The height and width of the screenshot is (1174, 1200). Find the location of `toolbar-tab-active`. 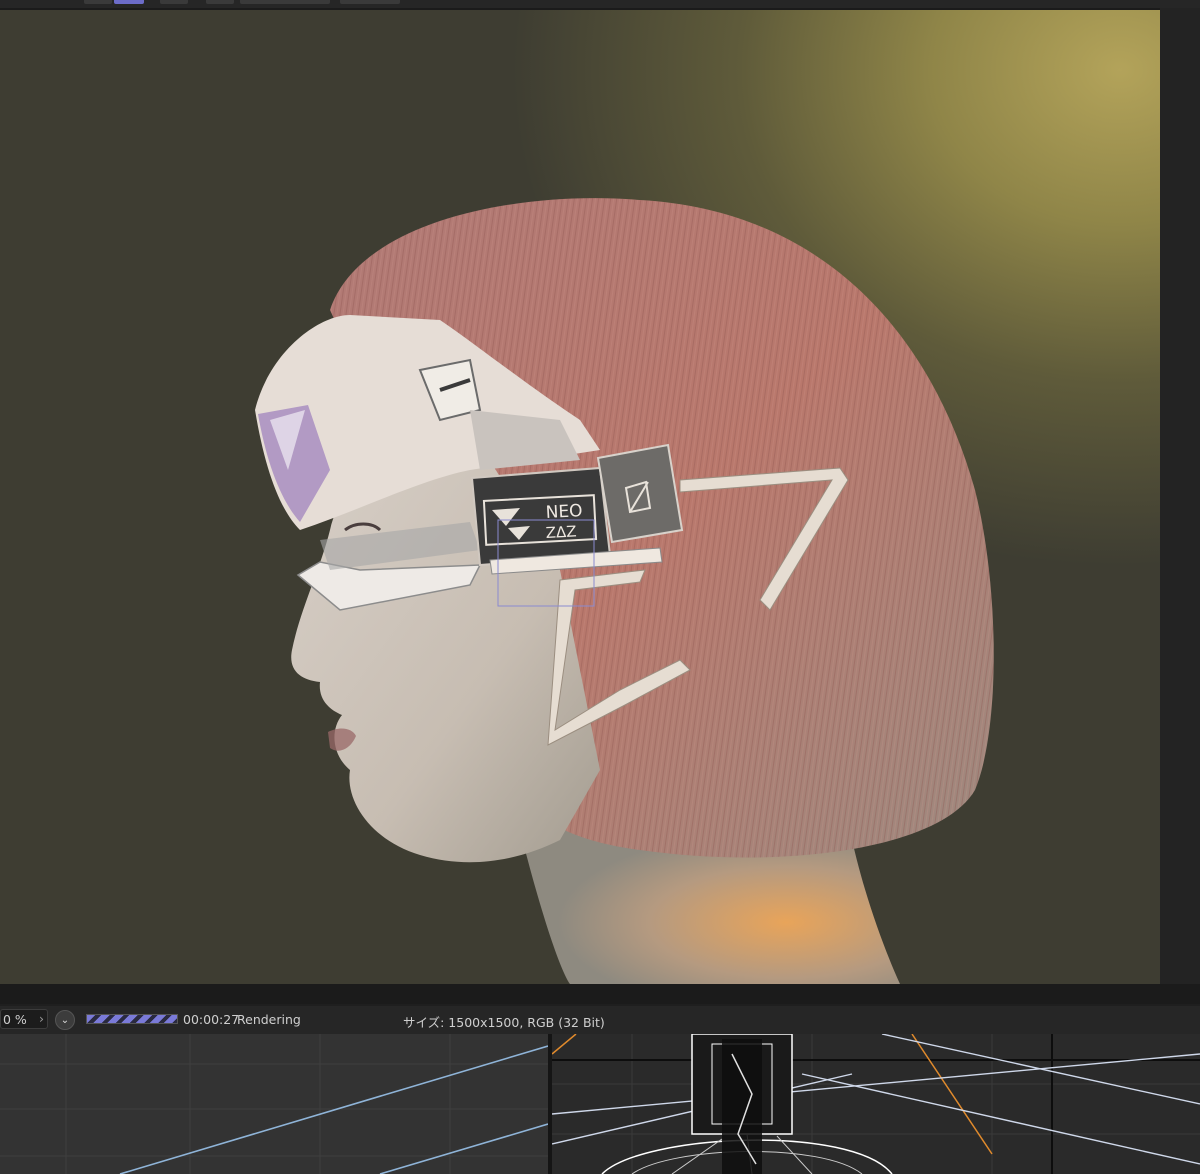

toolbar-tab-active is located at coordinates (129, 2).